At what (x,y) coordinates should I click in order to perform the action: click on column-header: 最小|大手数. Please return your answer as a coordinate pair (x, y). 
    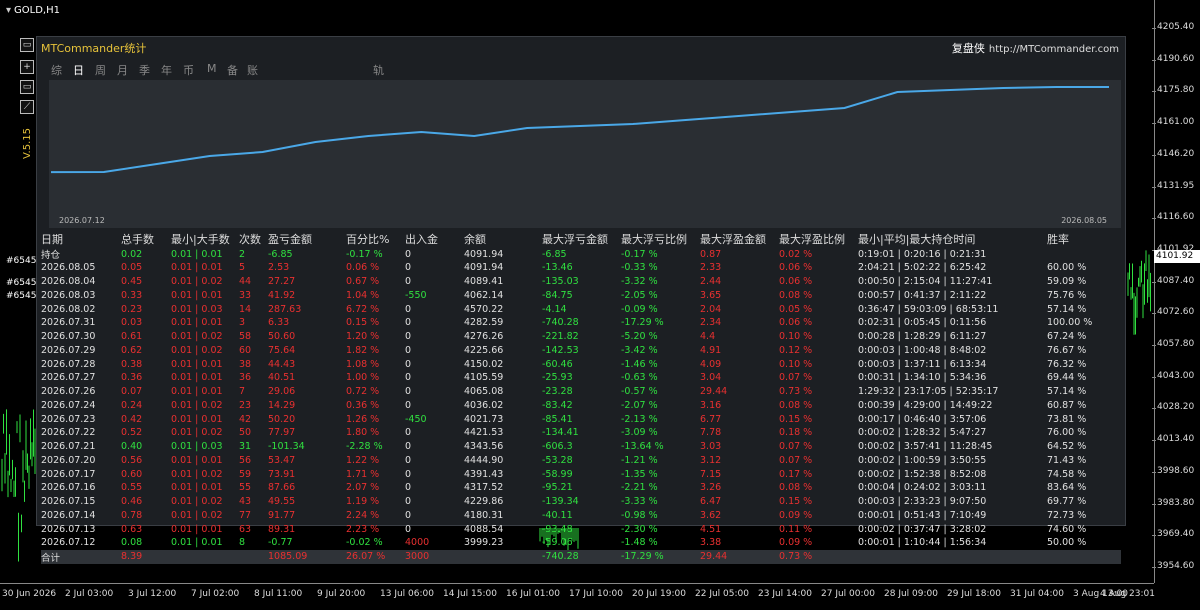
    Looking at the image, I should click on (205, 239).